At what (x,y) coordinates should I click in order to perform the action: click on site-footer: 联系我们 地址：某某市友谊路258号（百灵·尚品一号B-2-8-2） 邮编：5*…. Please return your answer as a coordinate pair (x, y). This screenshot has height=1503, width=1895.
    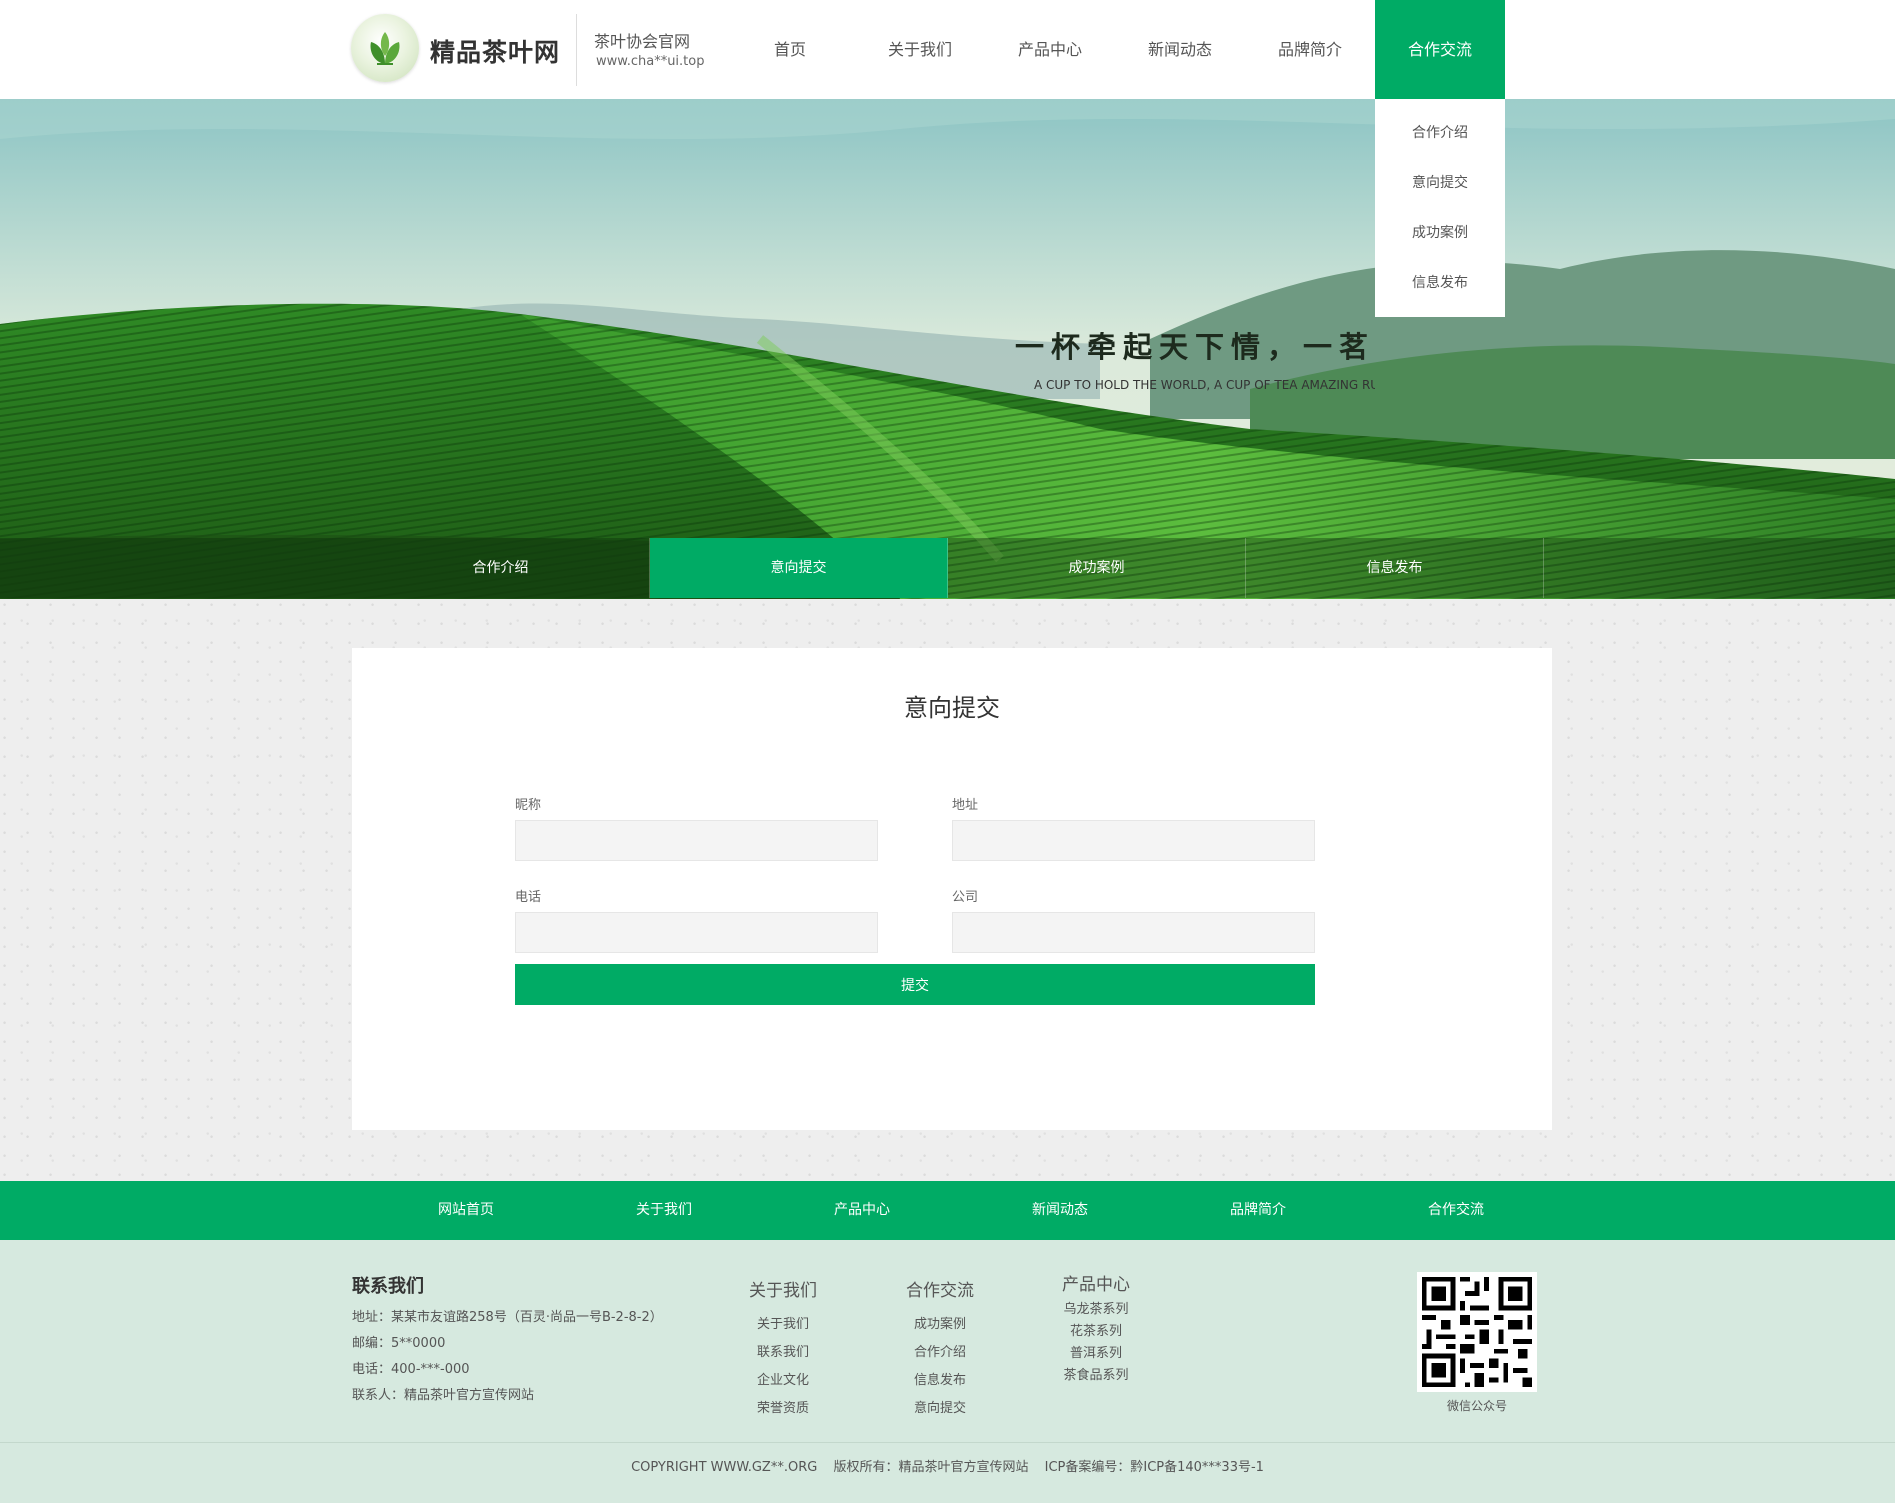
    Looking at the image, I should click on (947, 1341).